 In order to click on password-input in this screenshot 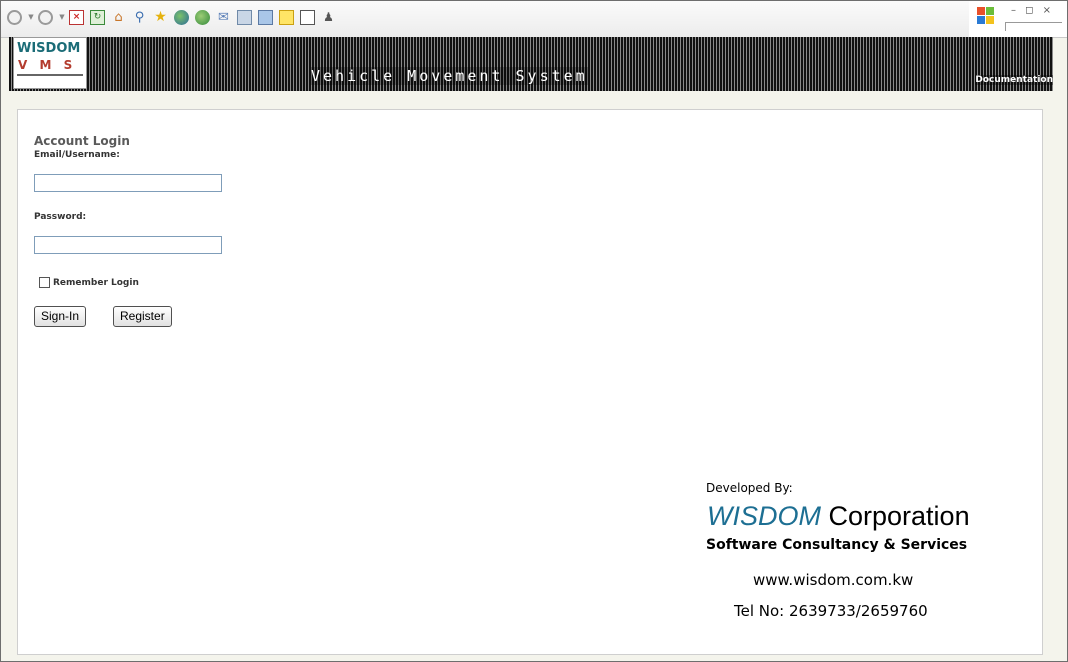, I will do `click(128, 245)`.